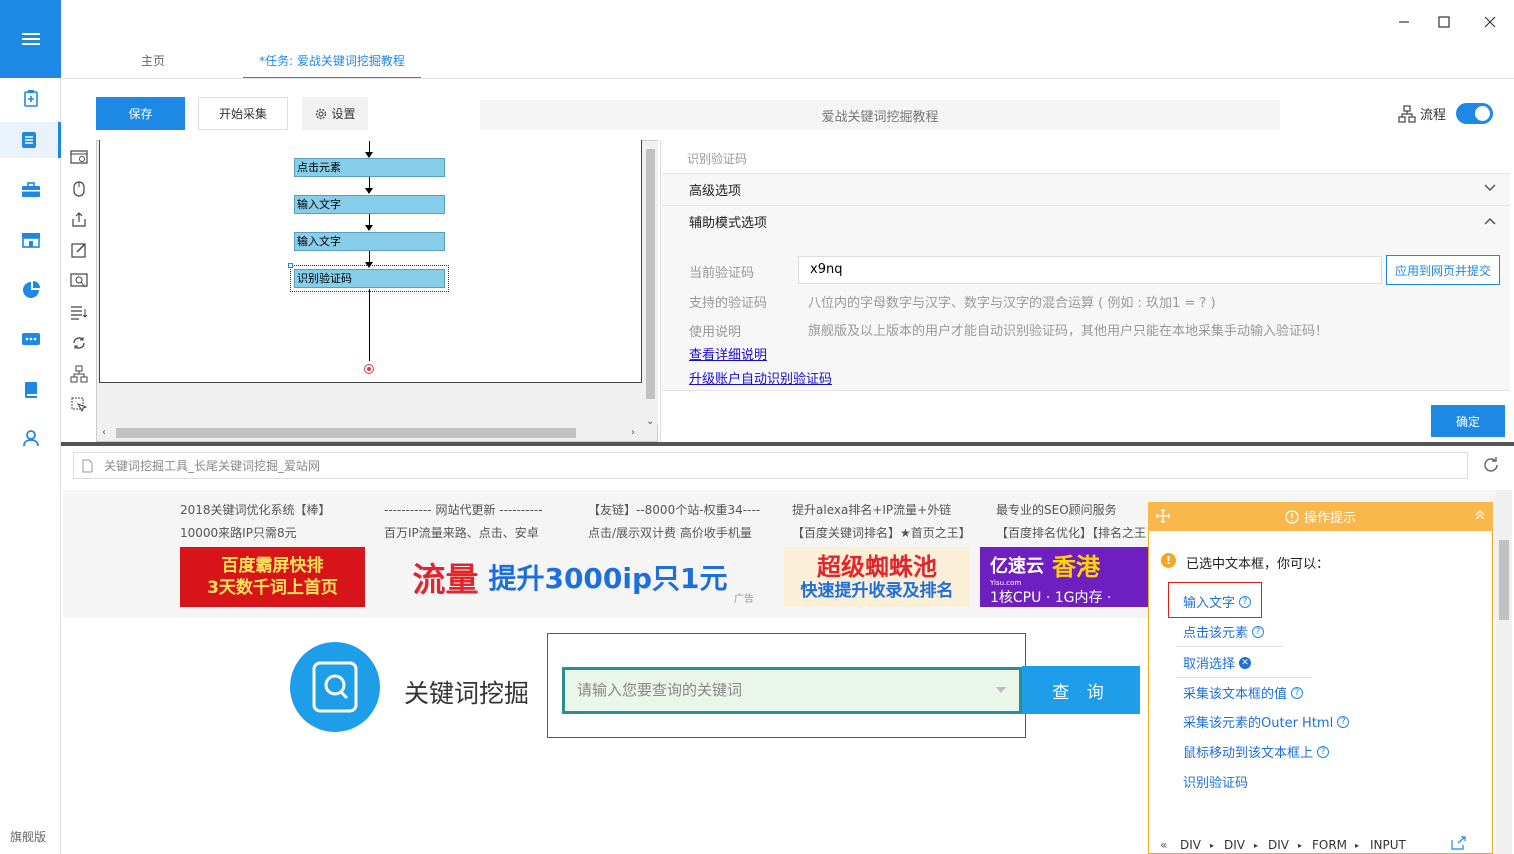 The image size is (1514, 854). What do you see at coordinates (30, 140) in the screenshot?
I see `task-list-icon` at bounding box center [30, 140].